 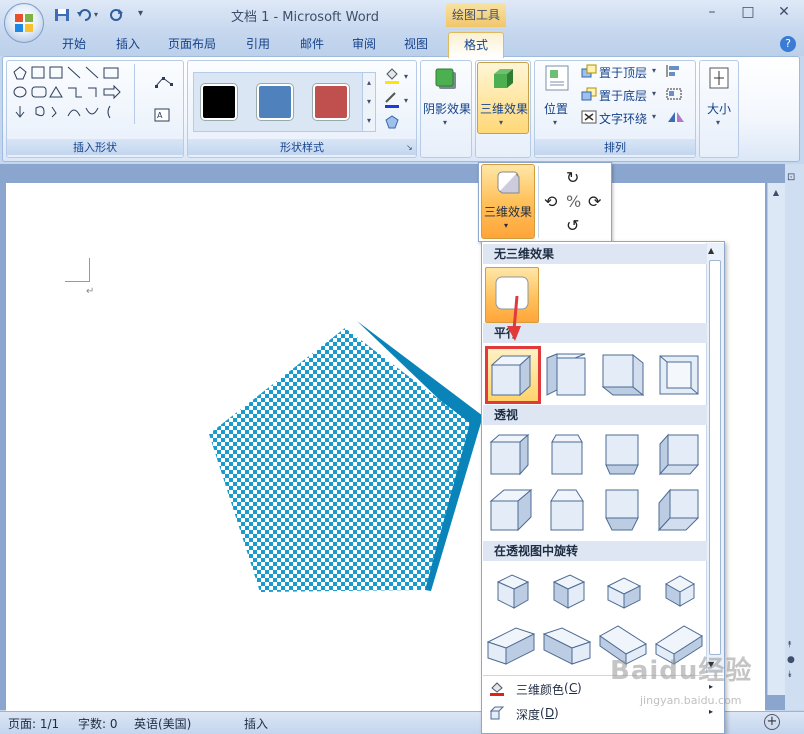 What do you see at coordinates (594, 201) in the screenshot?
I see `tilt-right-icon: ⟳` at bounding box center [594, 201].